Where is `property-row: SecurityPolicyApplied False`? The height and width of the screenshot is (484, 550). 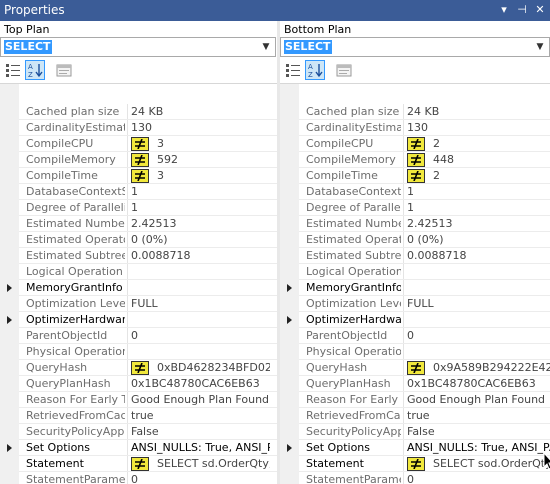 property-row: SecurityPolicyApplied False is located at coordinates (138, 432).